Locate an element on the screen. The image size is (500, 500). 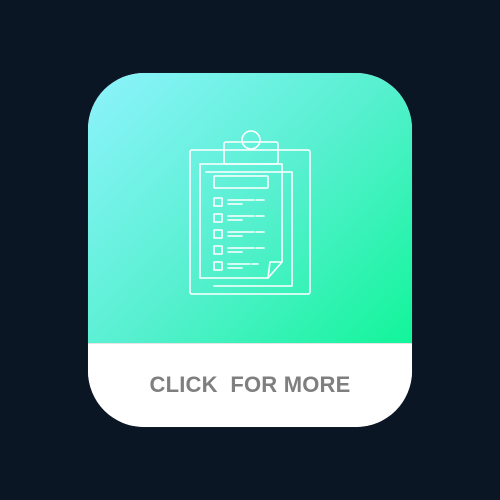
cta-area: CLICK FOR MORE is located at coordinates (250, 385).